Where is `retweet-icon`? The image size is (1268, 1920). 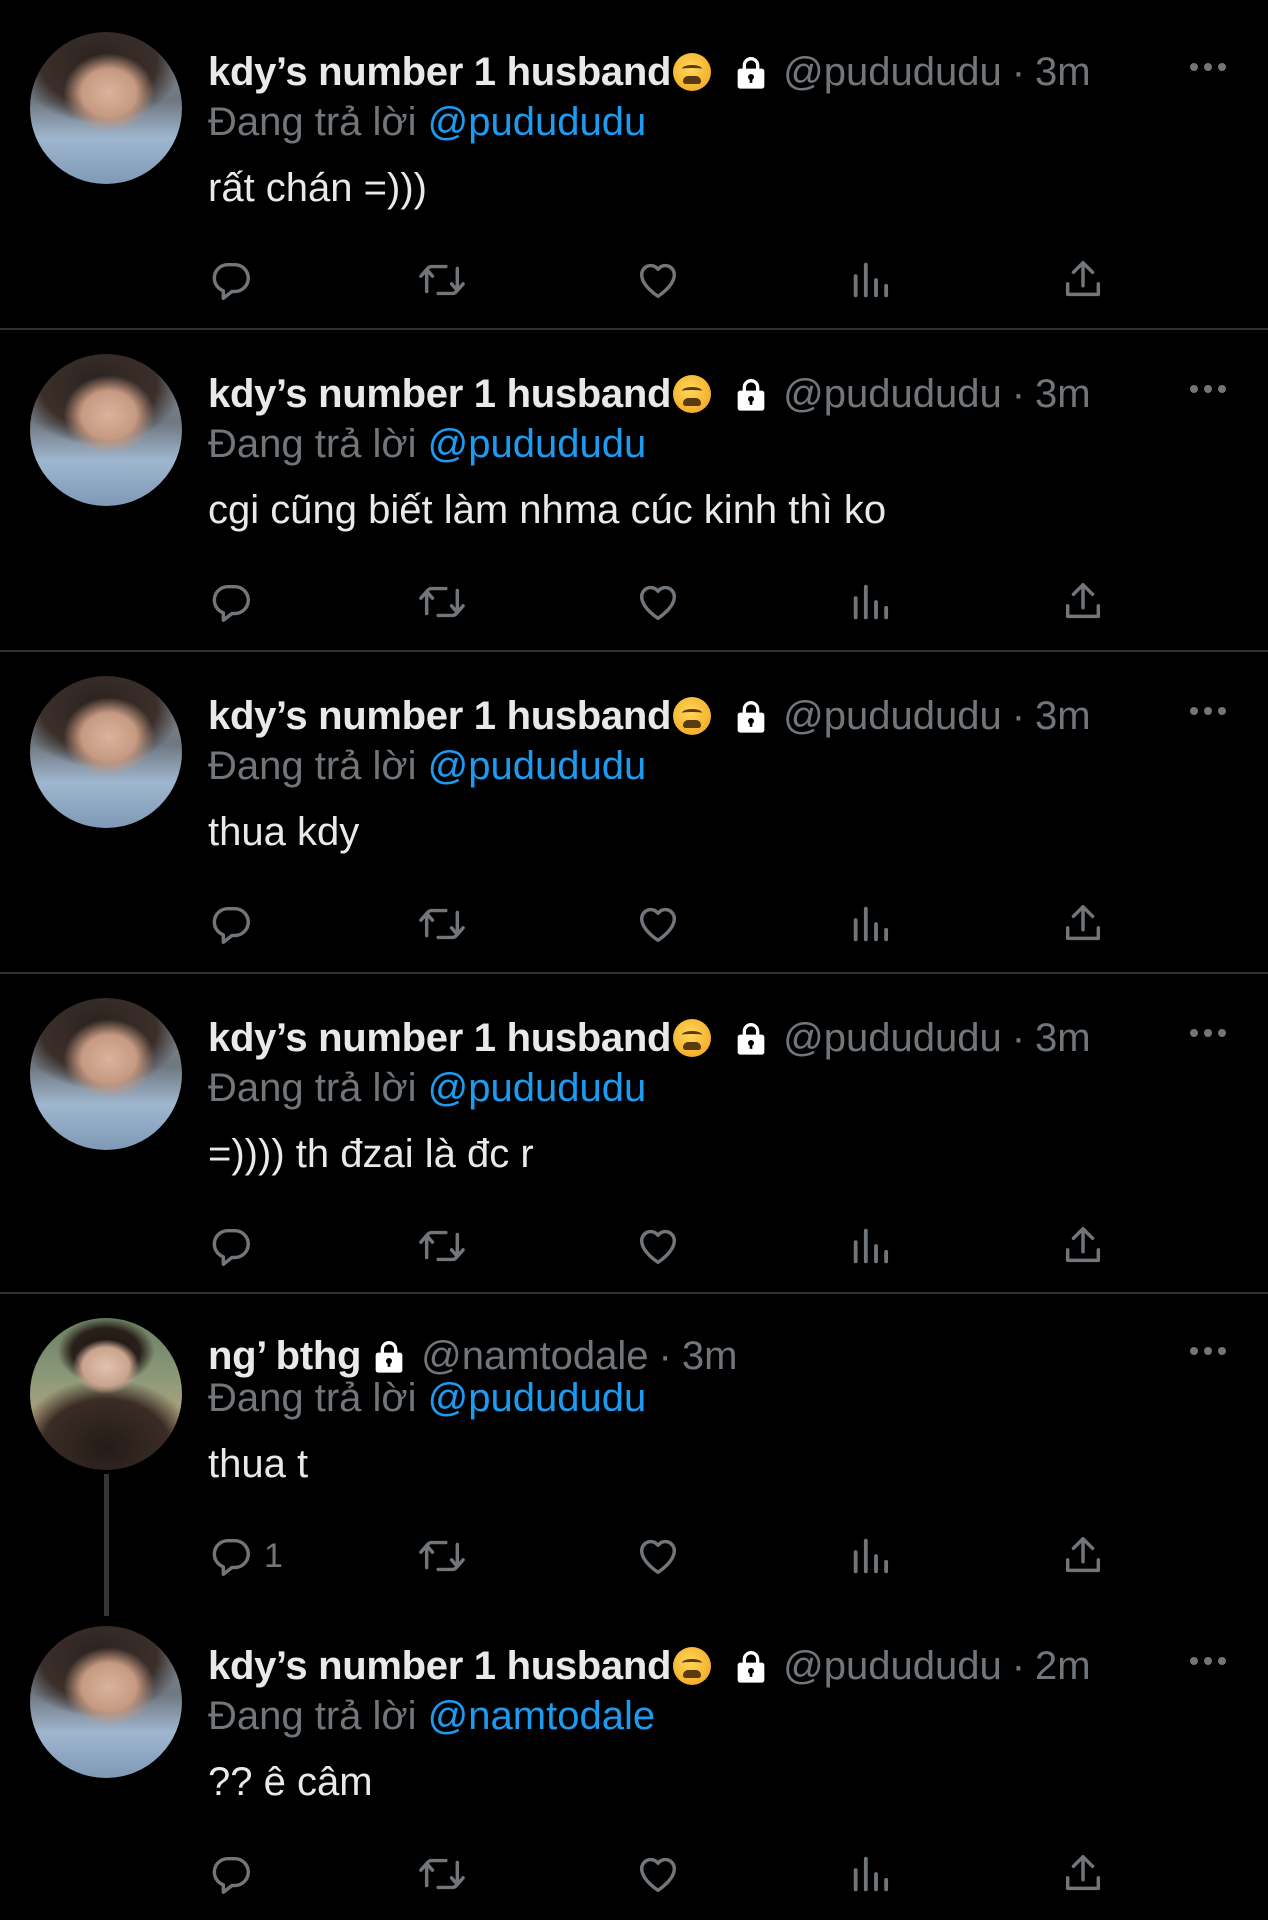 retweet-icon is located at coordinates (442, 280).